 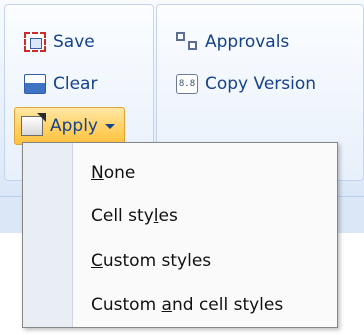 I want to click on approvals-icon, so click(x=187, y=42).